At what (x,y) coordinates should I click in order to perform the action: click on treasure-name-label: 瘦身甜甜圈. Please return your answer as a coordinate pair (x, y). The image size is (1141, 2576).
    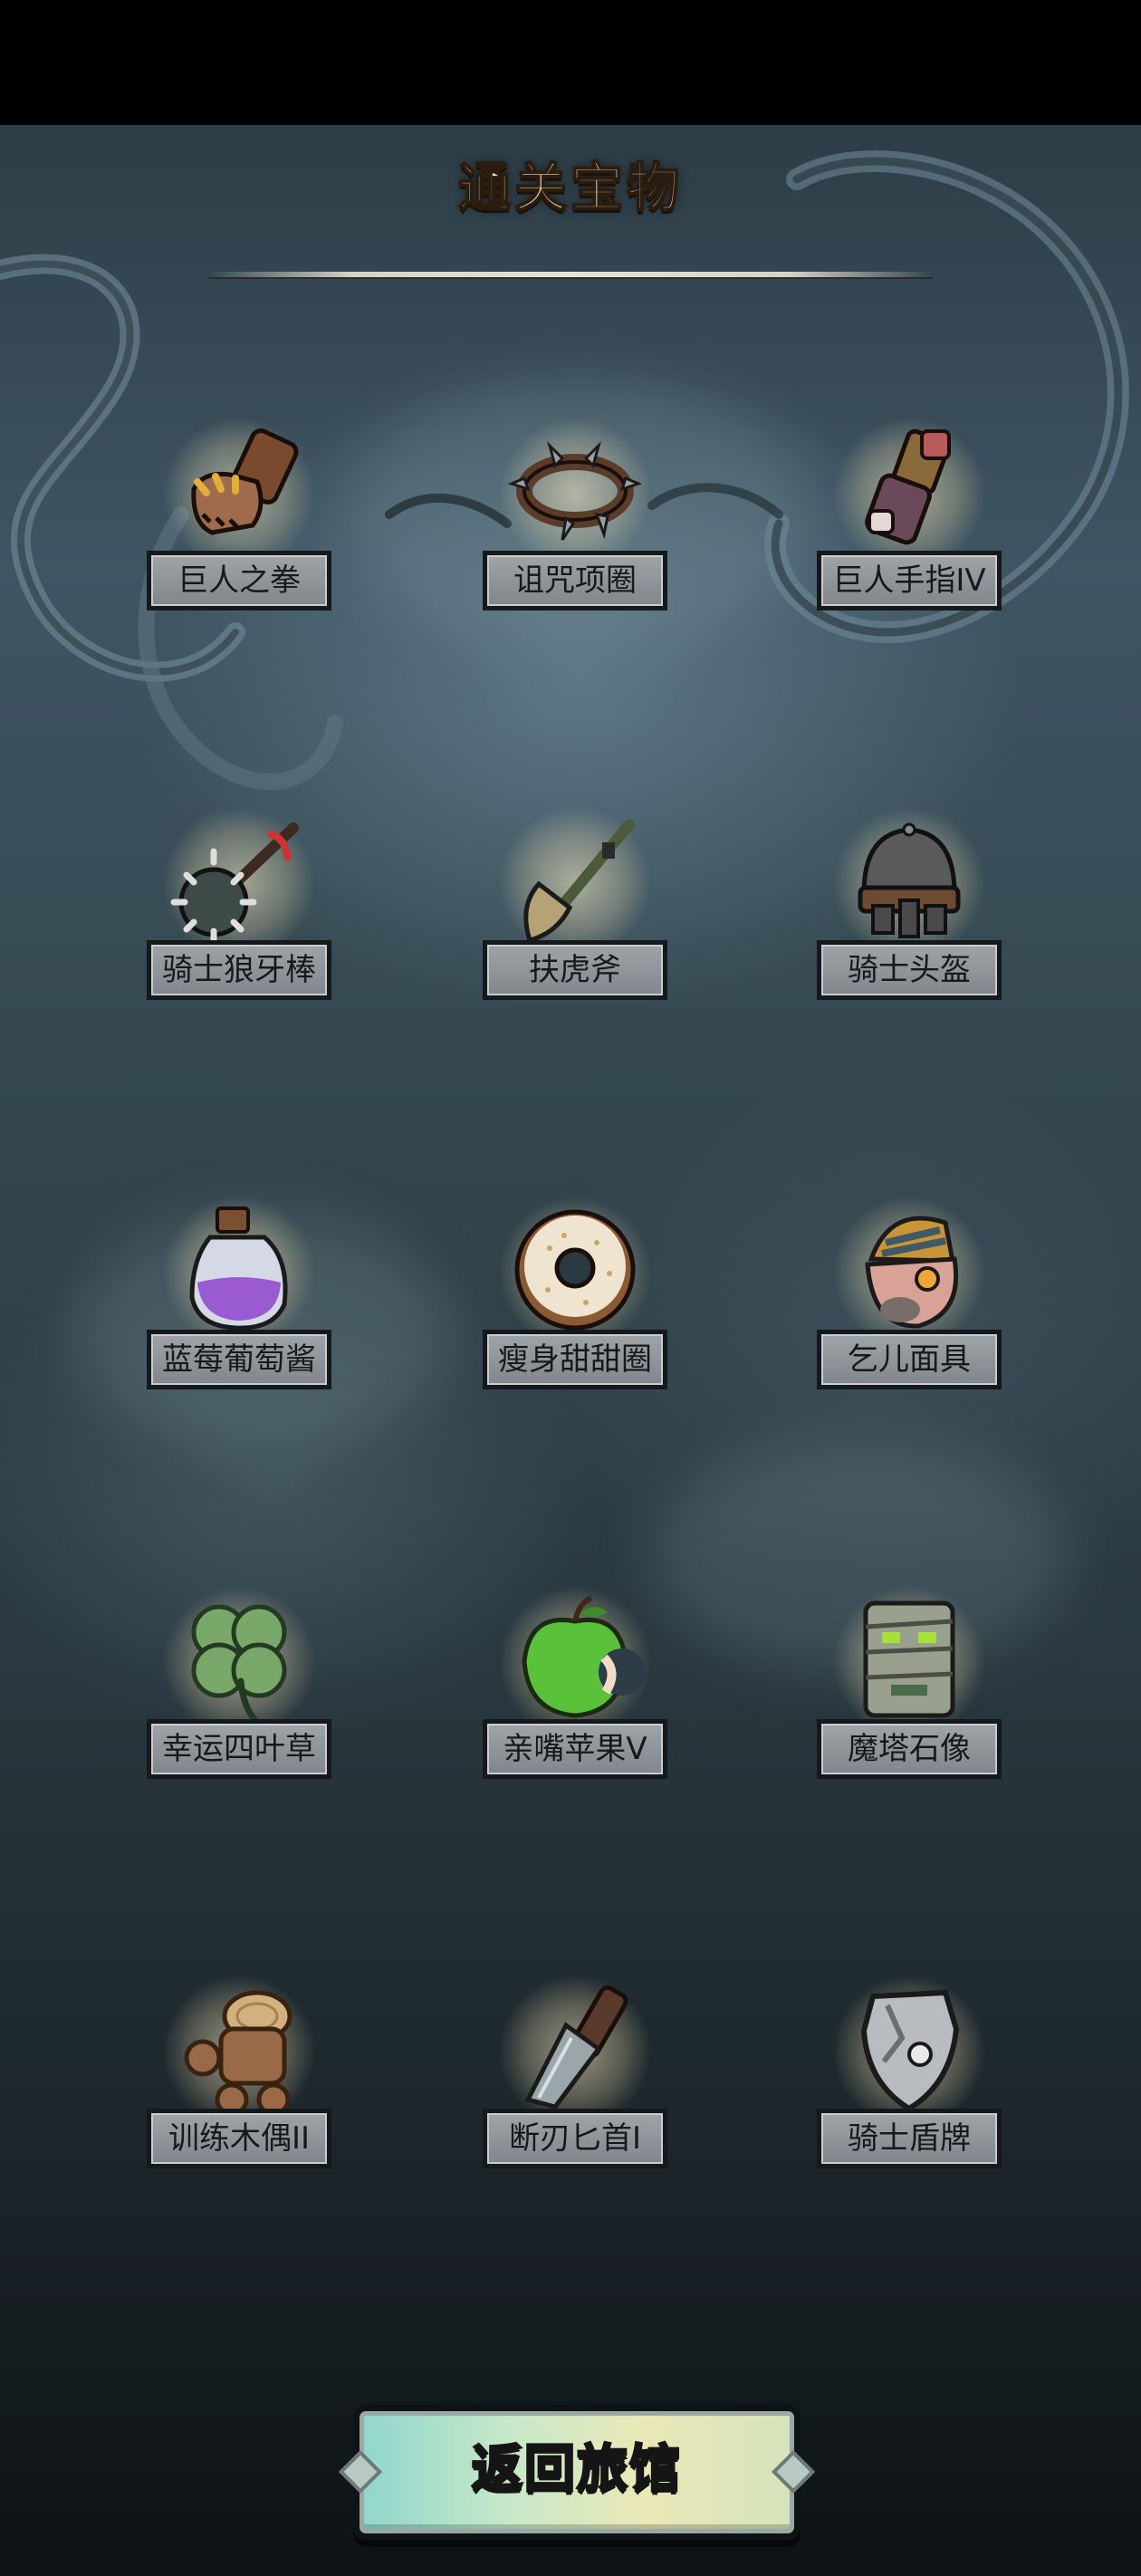
    Looking at the image, I should click on (575, 1359).